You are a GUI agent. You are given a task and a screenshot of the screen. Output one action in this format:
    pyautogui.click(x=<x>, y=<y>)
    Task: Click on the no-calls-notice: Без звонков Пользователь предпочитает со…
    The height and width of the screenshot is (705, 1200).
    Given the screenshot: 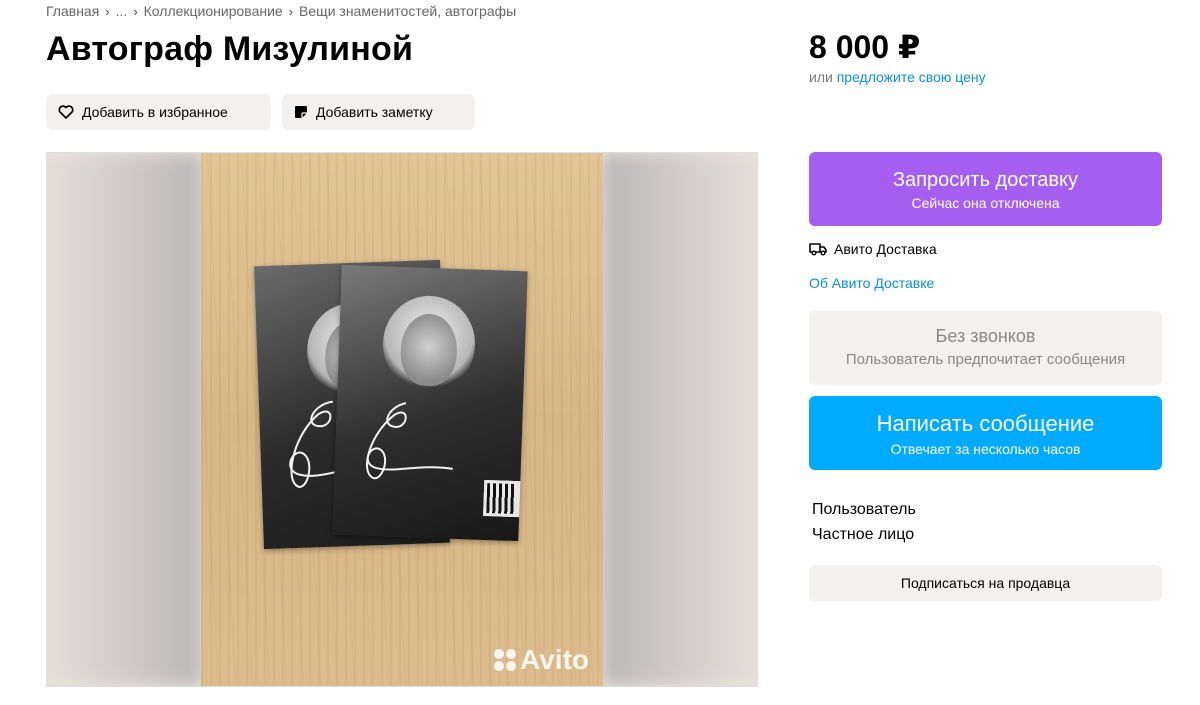 What is the action you would take?
    pyautogui.click(x=985, y=348)
    